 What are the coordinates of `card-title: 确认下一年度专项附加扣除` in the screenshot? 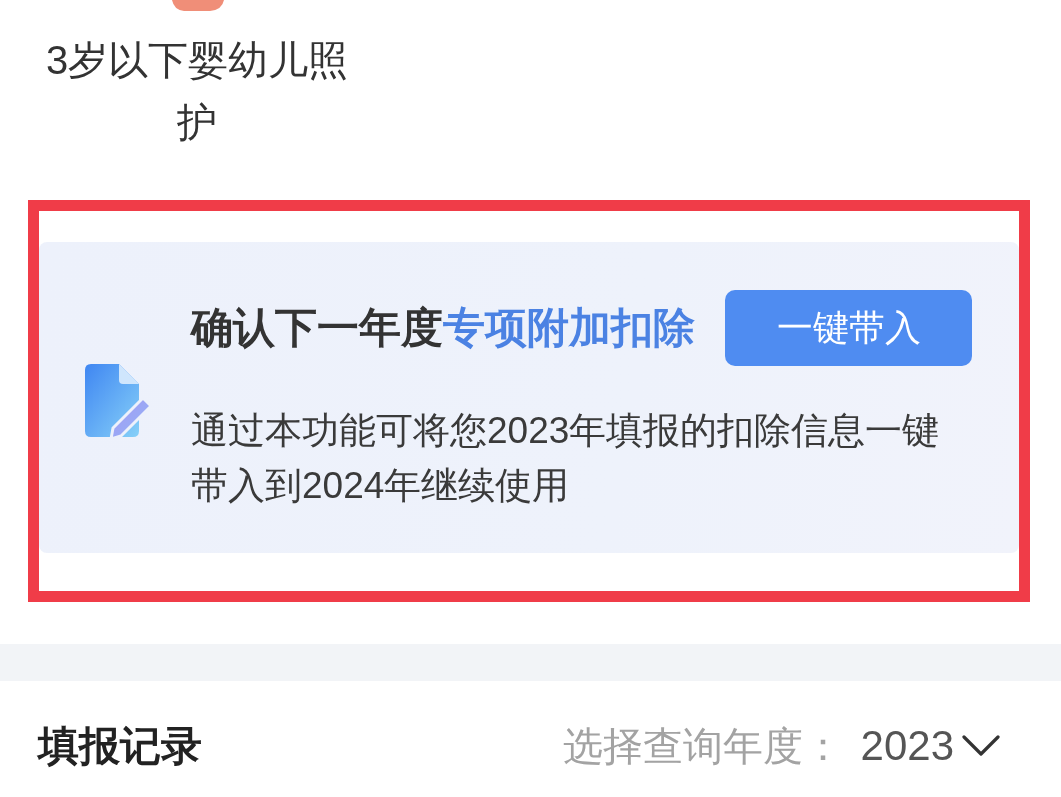 It's located at (443, 327).